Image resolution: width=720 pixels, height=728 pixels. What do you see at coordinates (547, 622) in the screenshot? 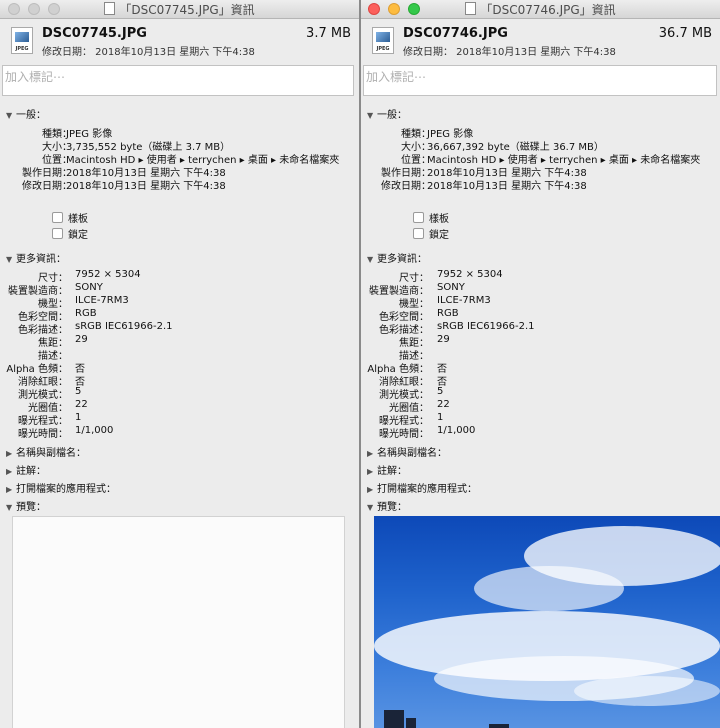
I see `preview-image-sky-photo` at bounding box center [547, 622].